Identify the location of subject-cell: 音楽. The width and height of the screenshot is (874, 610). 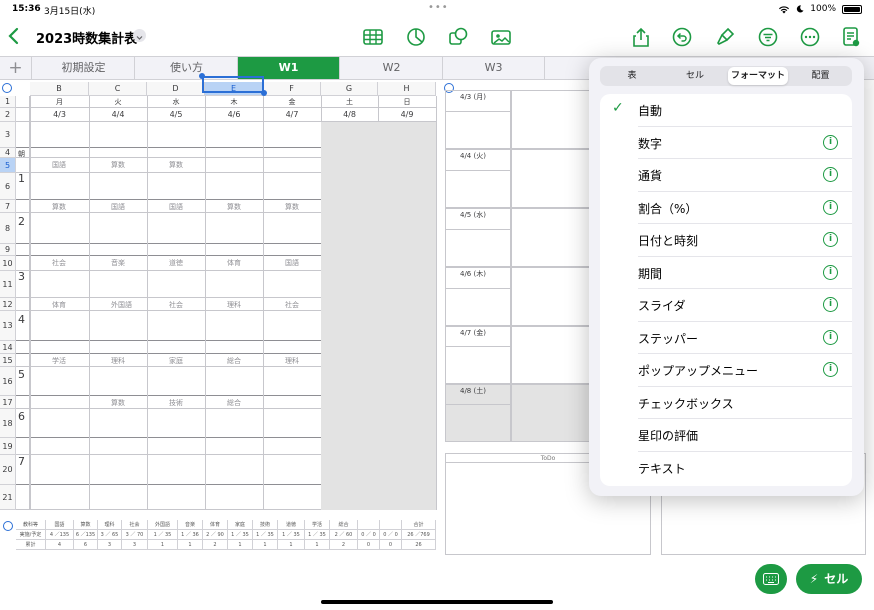
(118, 263).